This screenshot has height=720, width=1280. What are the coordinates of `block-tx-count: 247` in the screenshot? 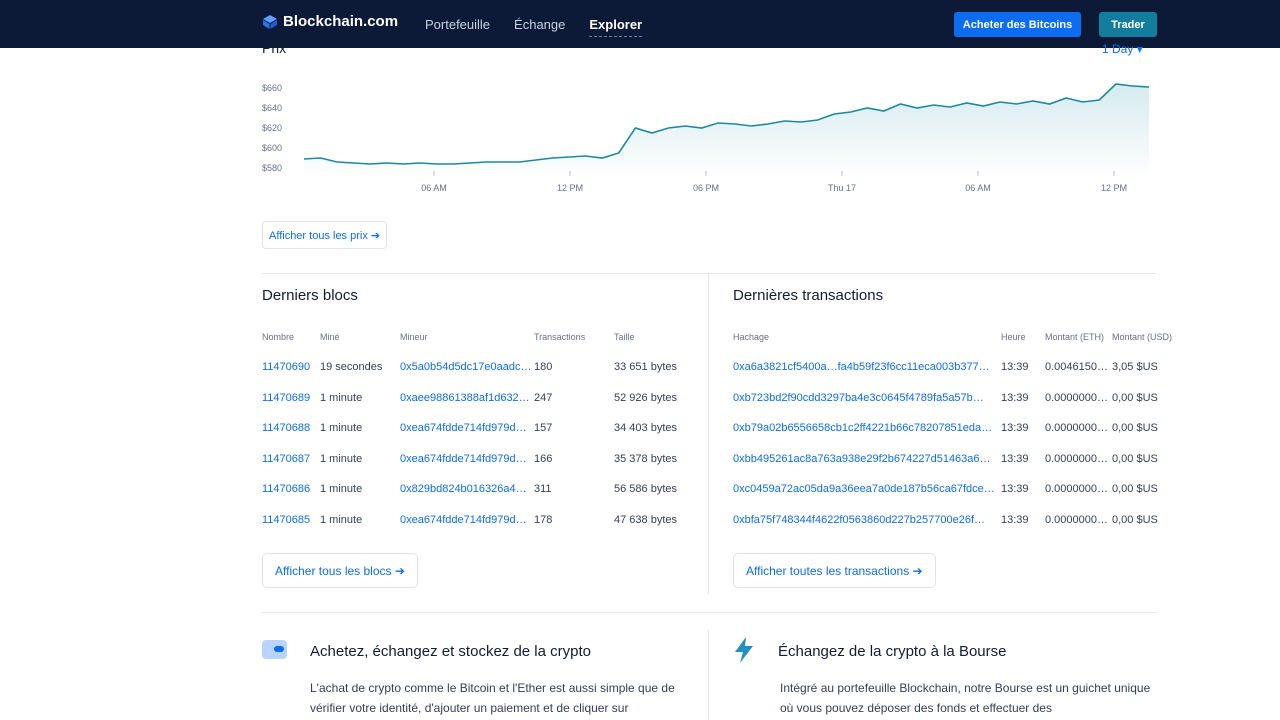 It's located at (543, 397).